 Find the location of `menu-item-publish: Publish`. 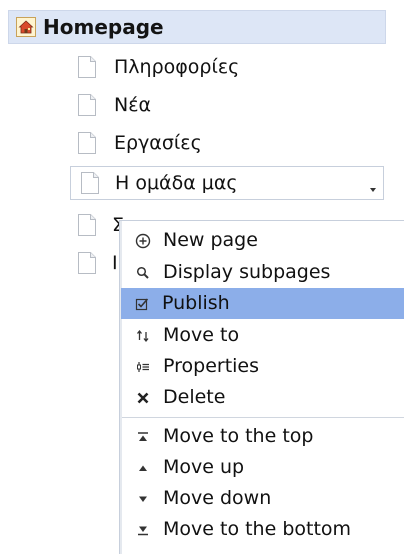

menu-item-publish: Publish is located at coordinates (262, 303).